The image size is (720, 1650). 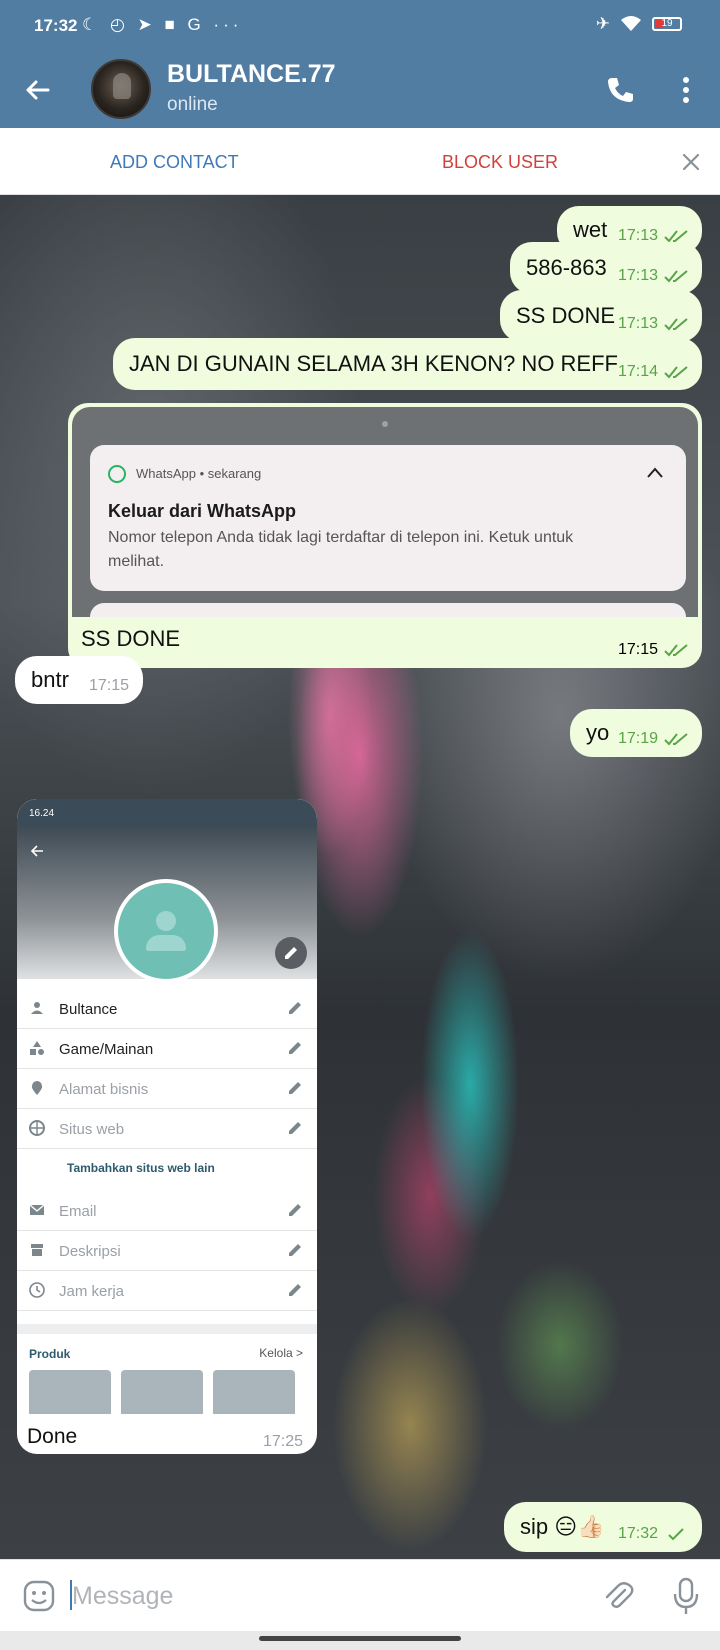 I want to click on add-website-link: Tambahkan situs web lain, so click(x=141, y=1168).